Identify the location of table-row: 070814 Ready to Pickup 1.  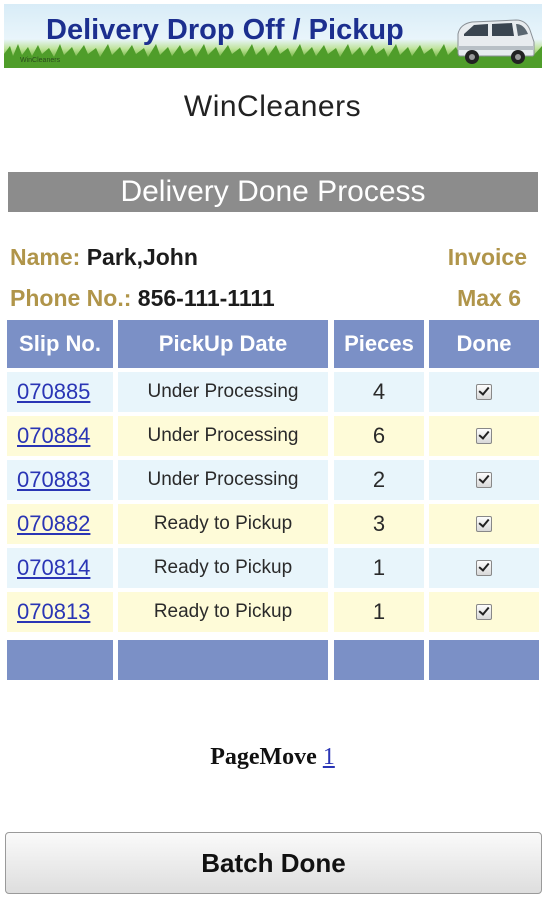
(273, 568).